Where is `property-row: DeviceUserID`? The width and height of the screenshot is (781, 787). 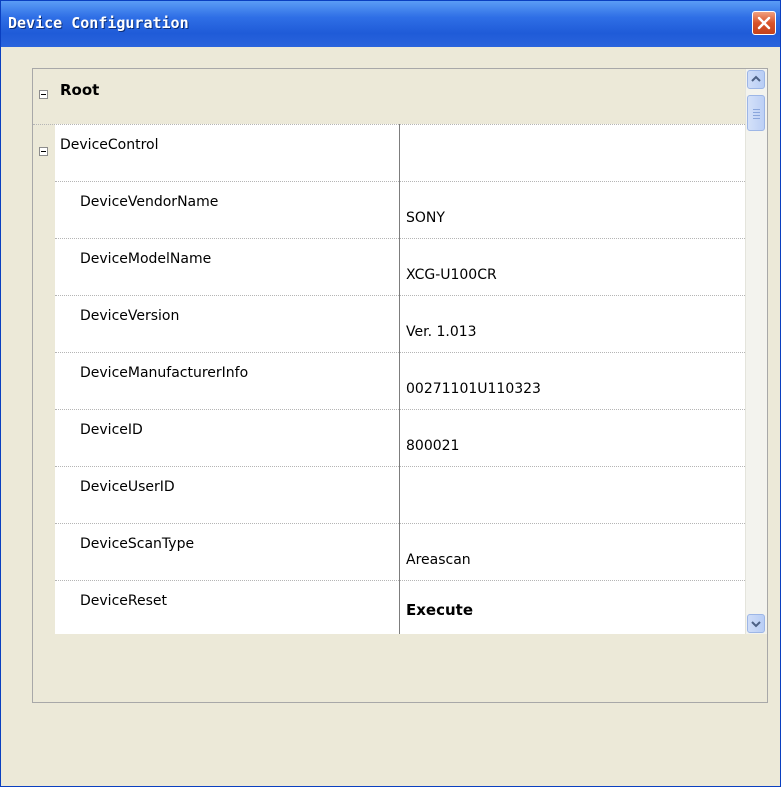 property-row: DeviceUserID is located at coordinates (400, 495).